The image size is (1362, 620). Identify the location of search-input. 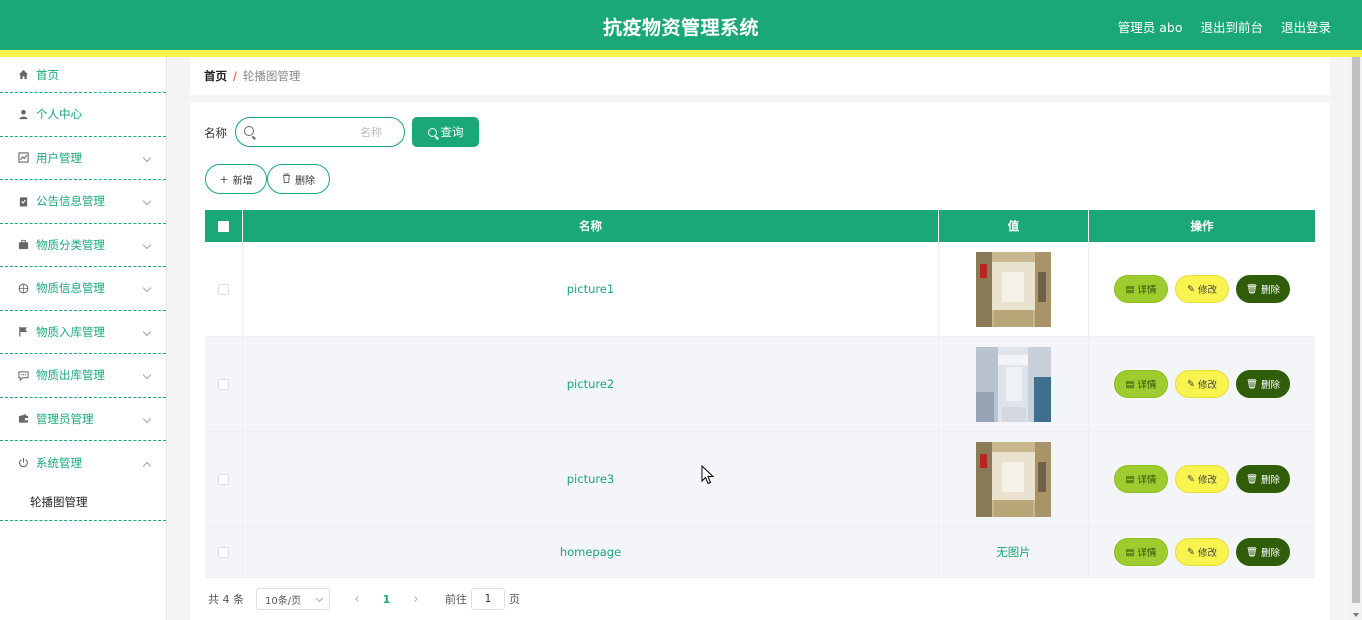
(322, 132).